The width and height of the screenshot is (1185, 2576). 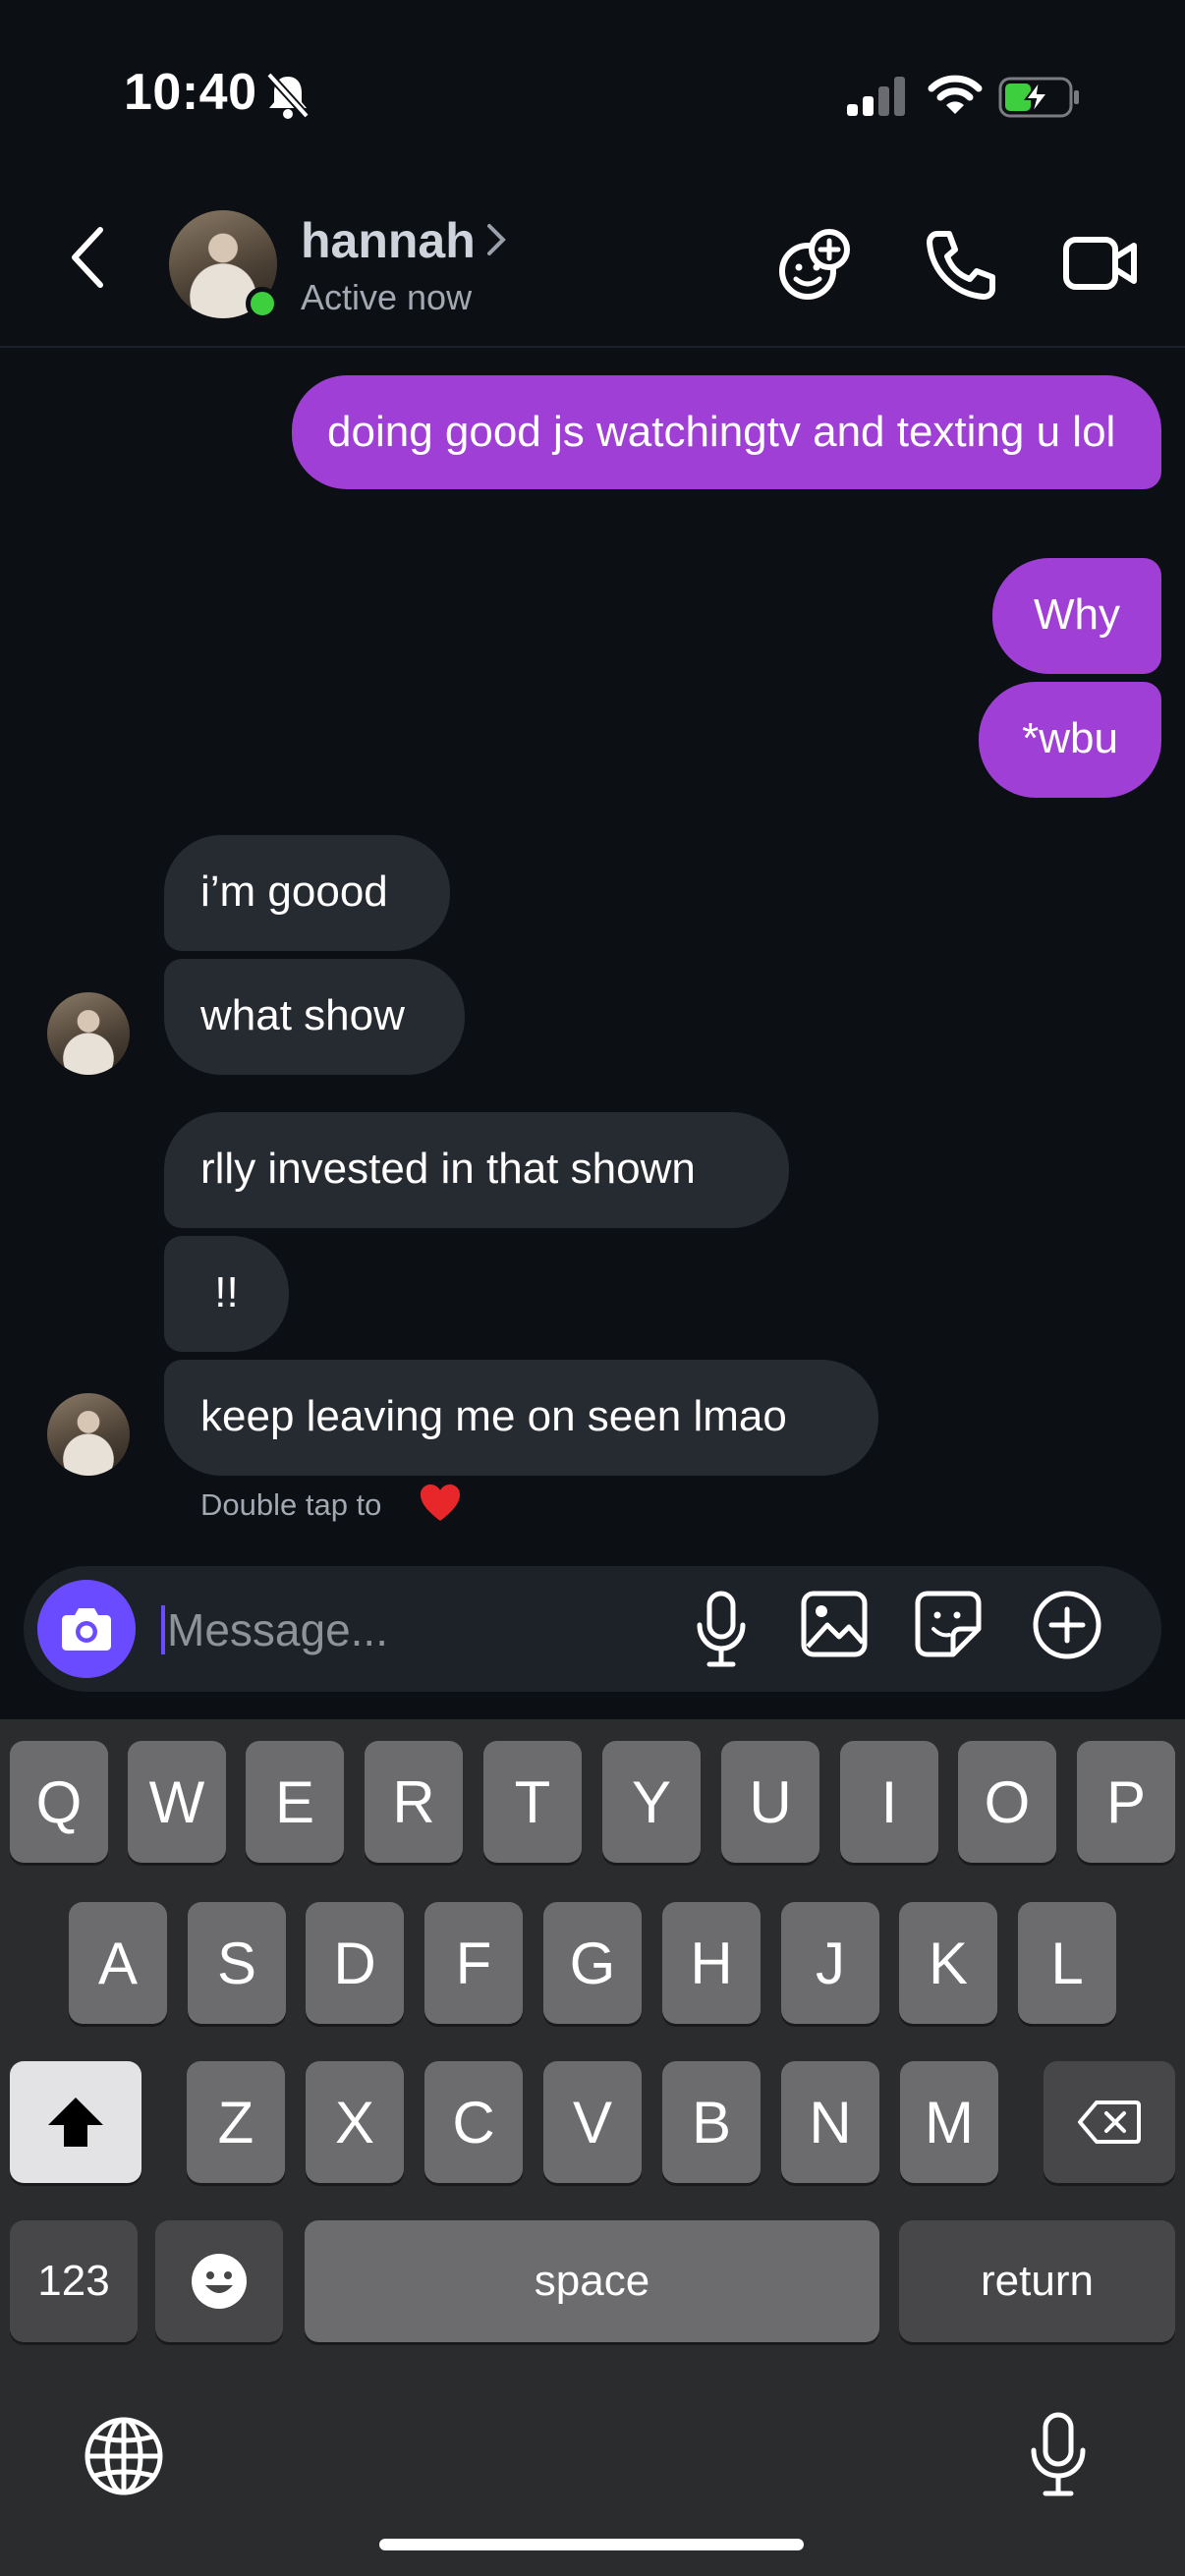 What do you see at coordinates (712, 2122) in the screenshot?
I see `key-b: B` at bounding box center [712, 2122].